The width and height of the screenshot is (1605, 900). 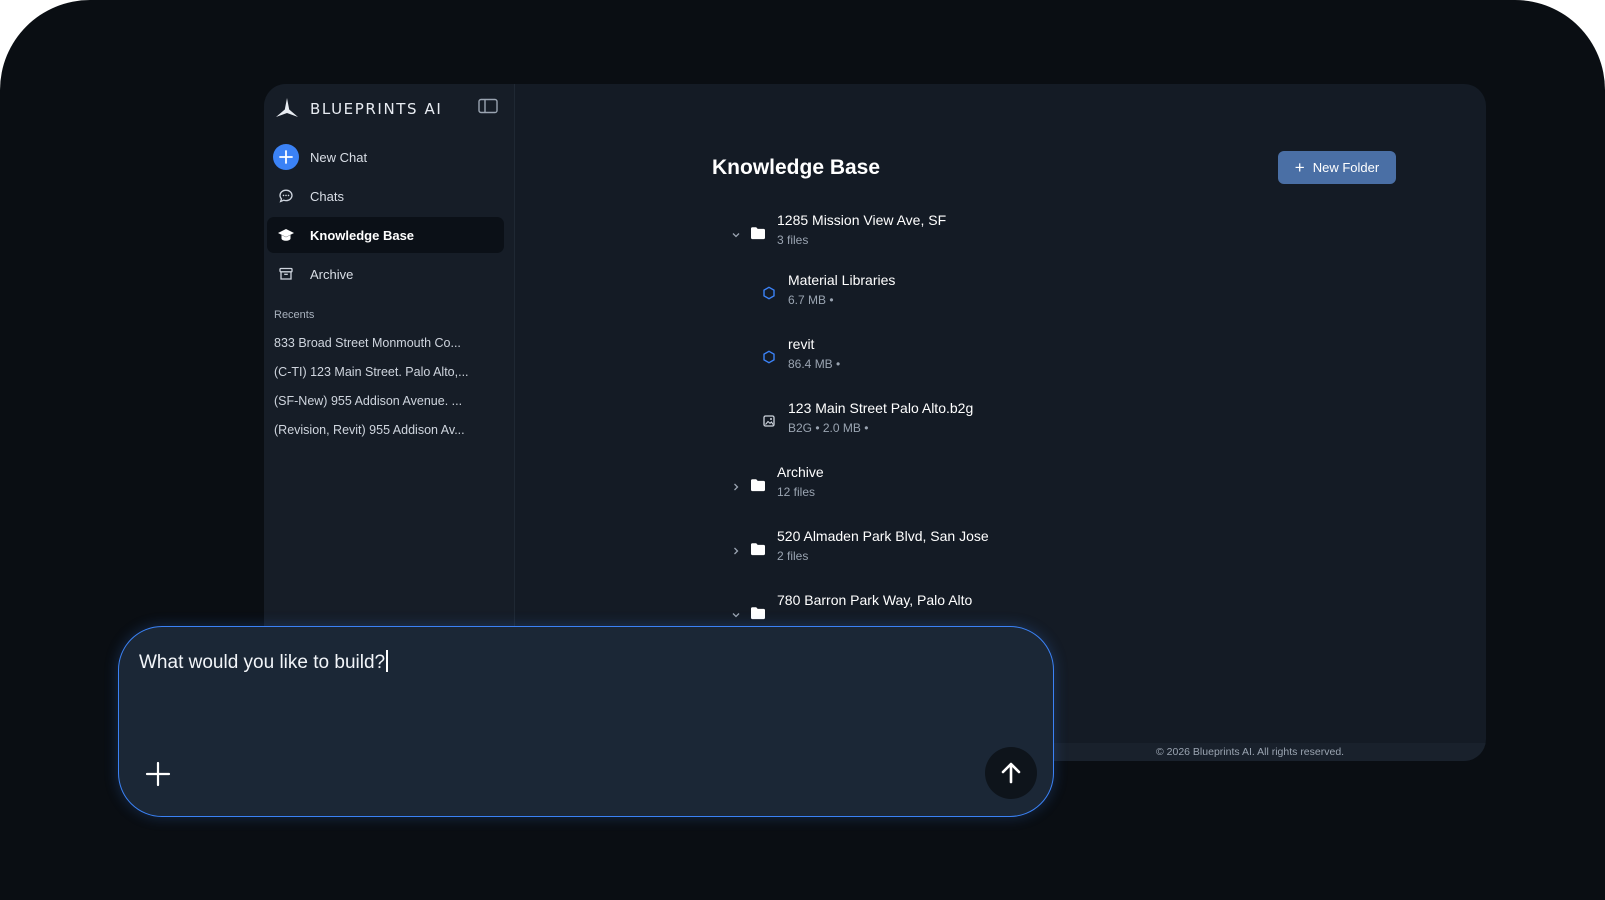 I want to click on folder-meta: 2 files, so click(x=793, y=556).